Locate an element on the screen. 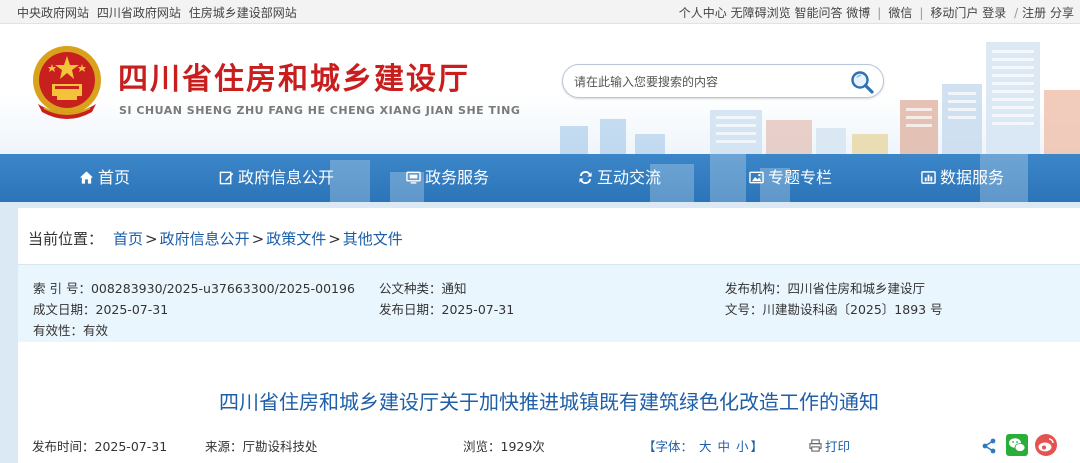  link-mobile-portal: 移动门户 is located at coordinates (954, 13).